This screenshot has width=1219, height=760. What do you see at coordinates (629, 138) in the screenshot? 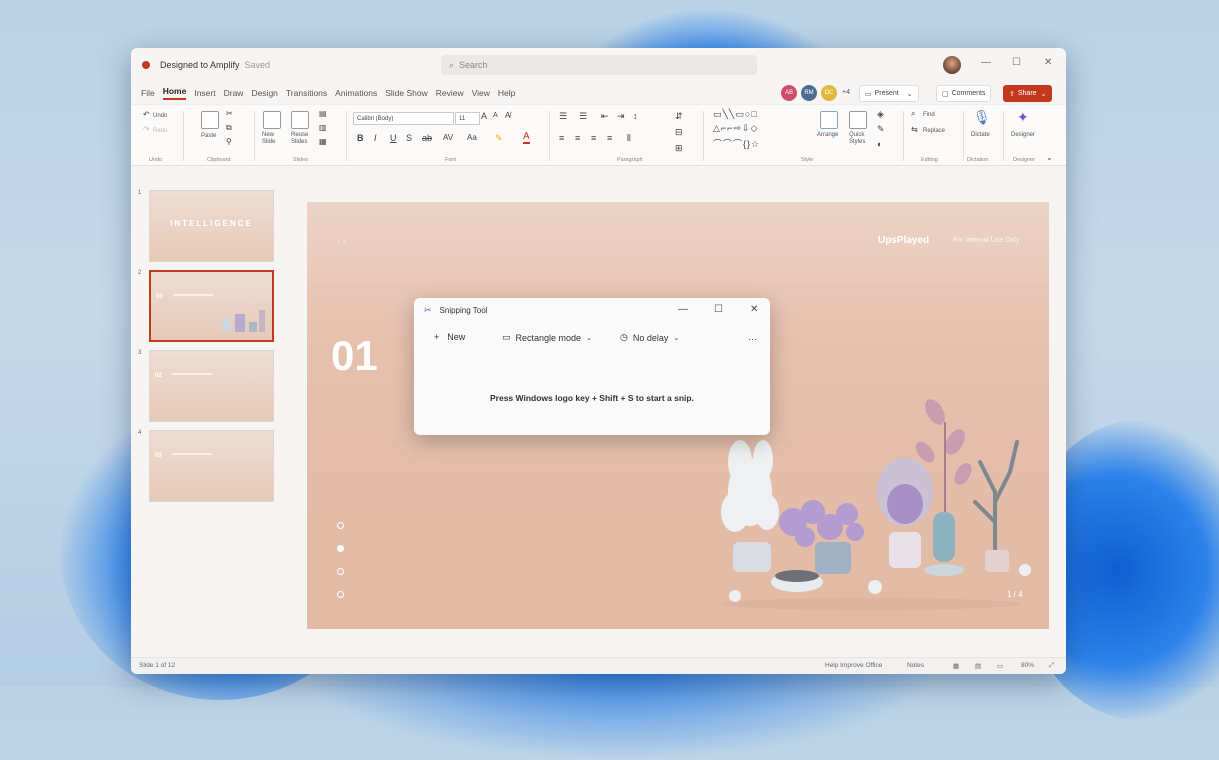
I see `columns-icon: ⫴` at bounding box center [629, 138].